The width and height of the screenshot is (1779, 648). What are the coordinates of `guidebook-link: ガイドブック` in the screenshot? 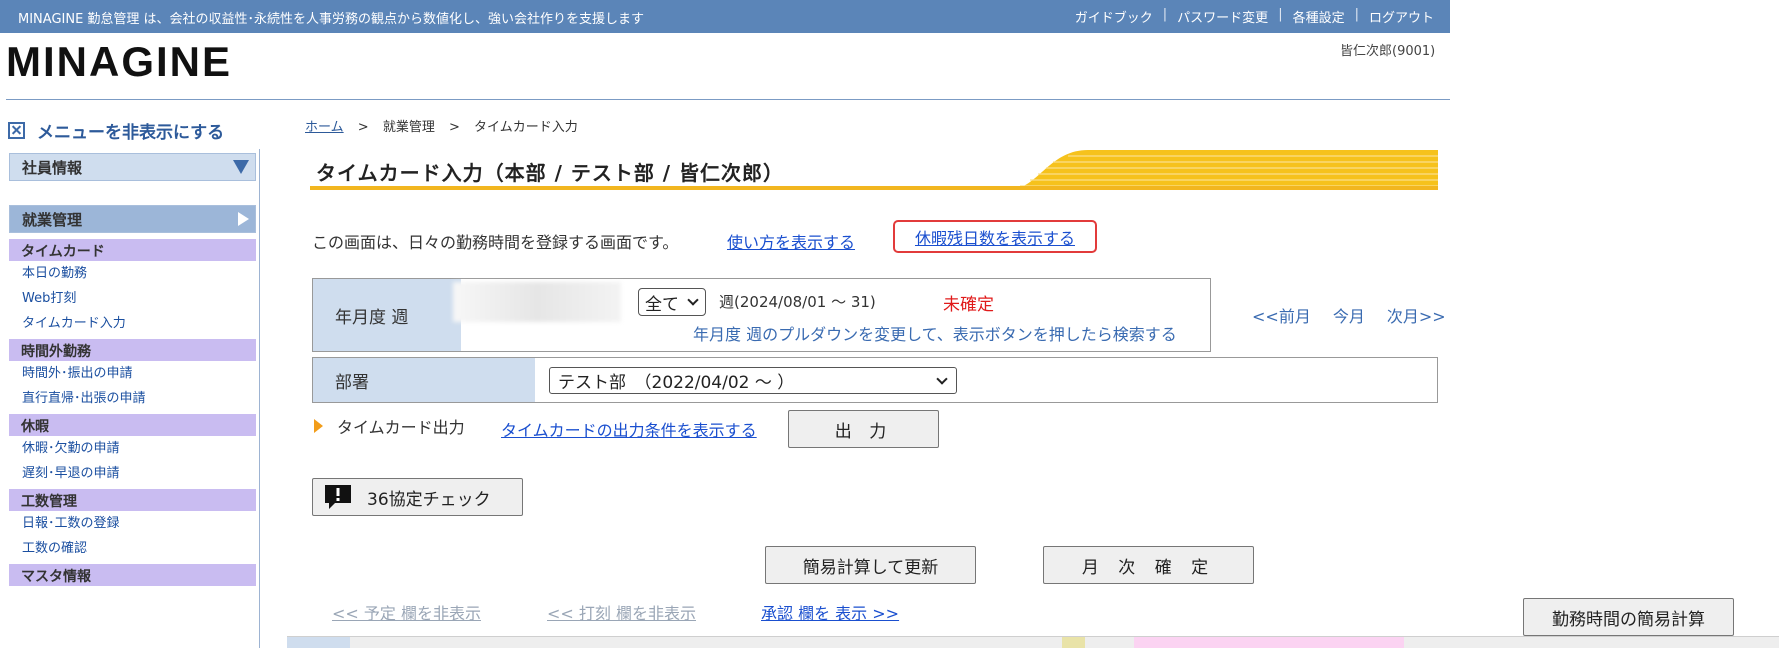 It's located at (1114, 16).